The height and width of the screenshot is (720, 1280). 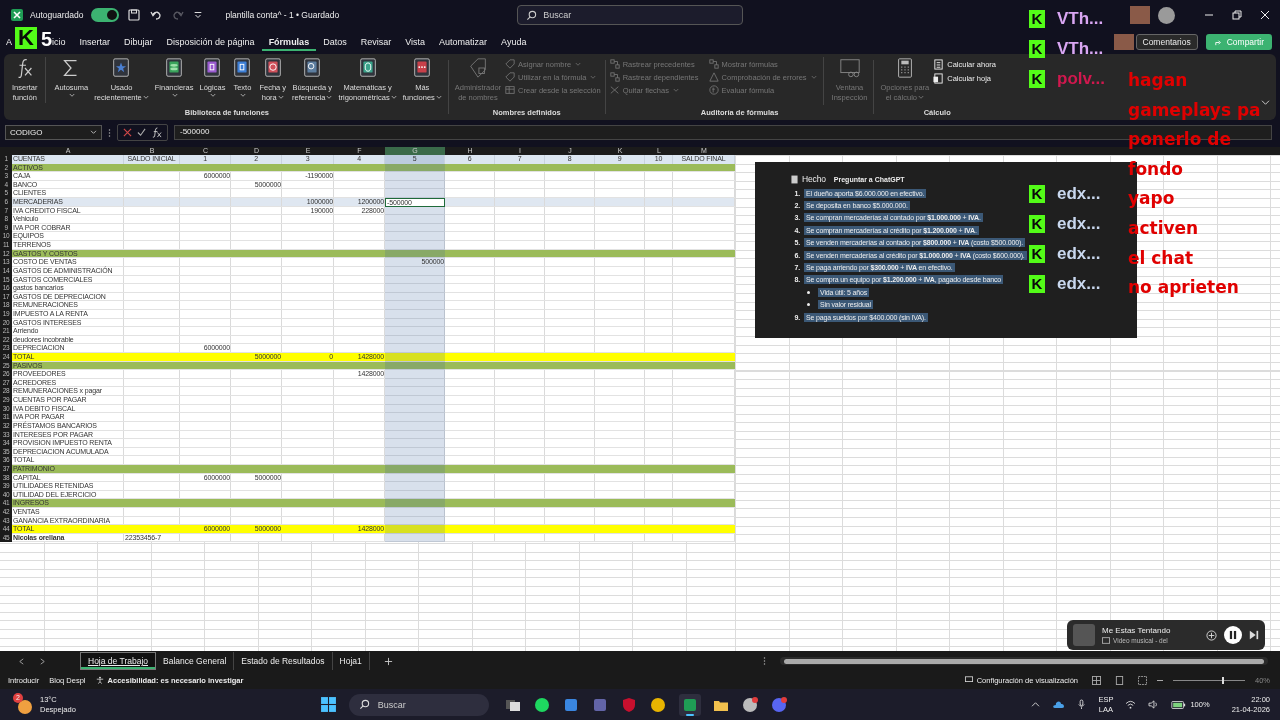 I want to click on stream-counter: 5, so click(x=46, y=39).